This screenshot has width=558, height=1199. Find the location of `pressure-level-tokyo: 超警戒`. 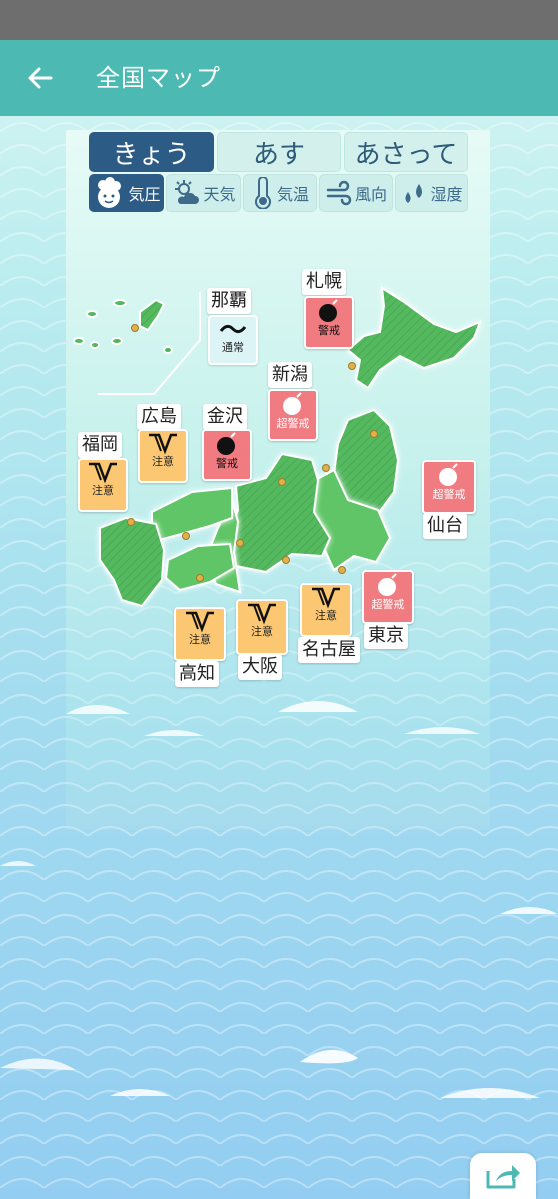

pressure-level-tokyo: 超警戒 is located at coordinates (388, 604).